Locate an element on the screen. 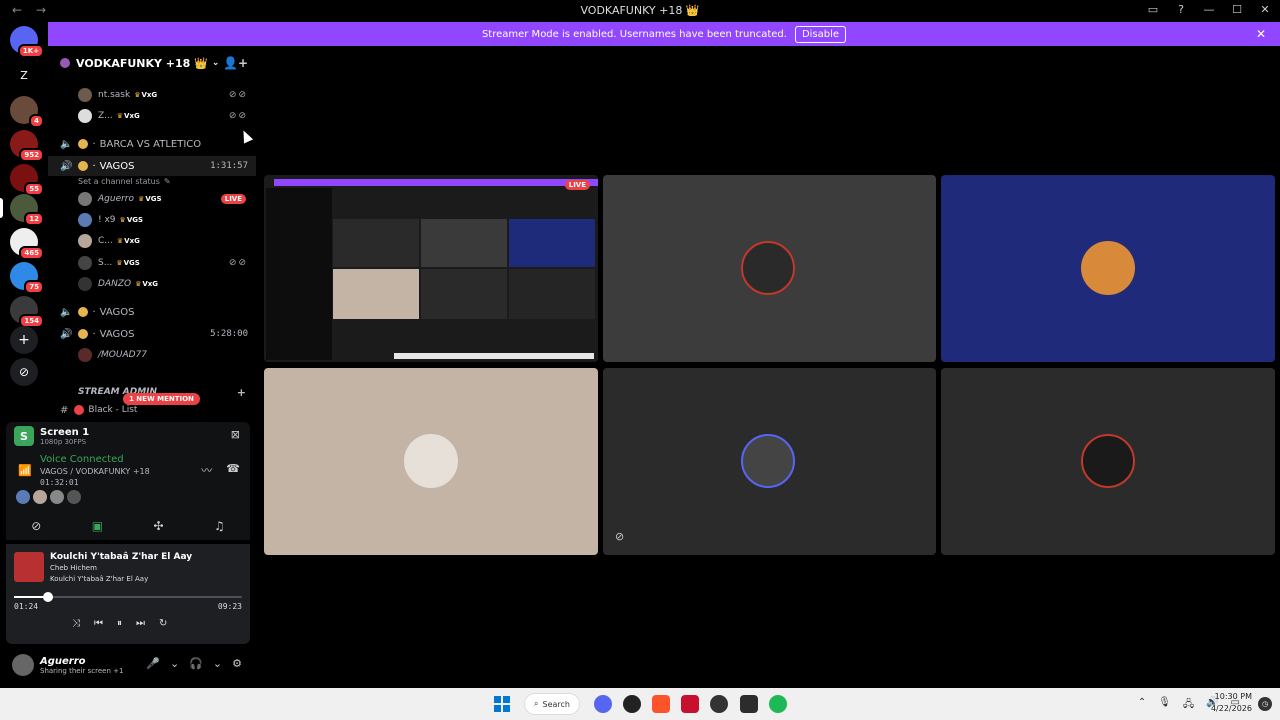 The height and width of the screenshot is (720, 1280). notification-center-icon: ◷ is located at coordinates (1265, 704).